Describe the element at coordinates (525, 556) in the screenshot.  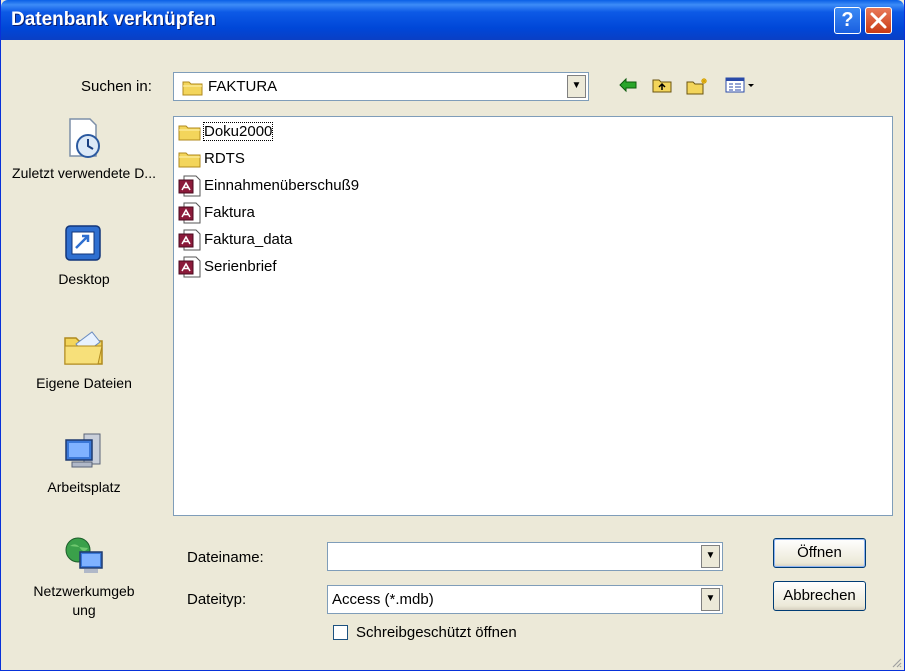
I see `filename-input: ▼` at that location.